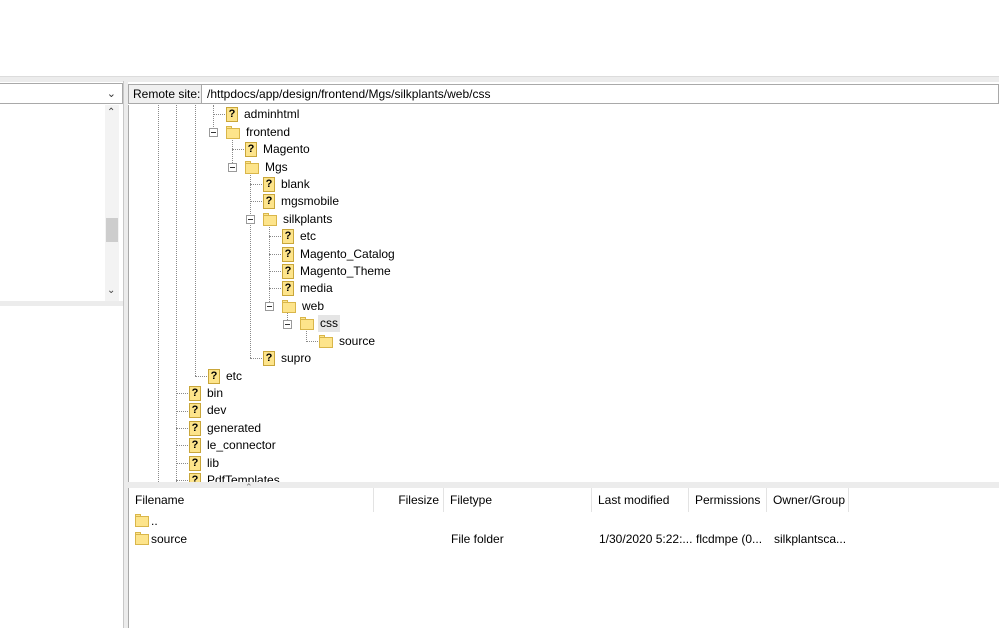  I want to click on tree-node-supro: ? supro, so click(288, 358).